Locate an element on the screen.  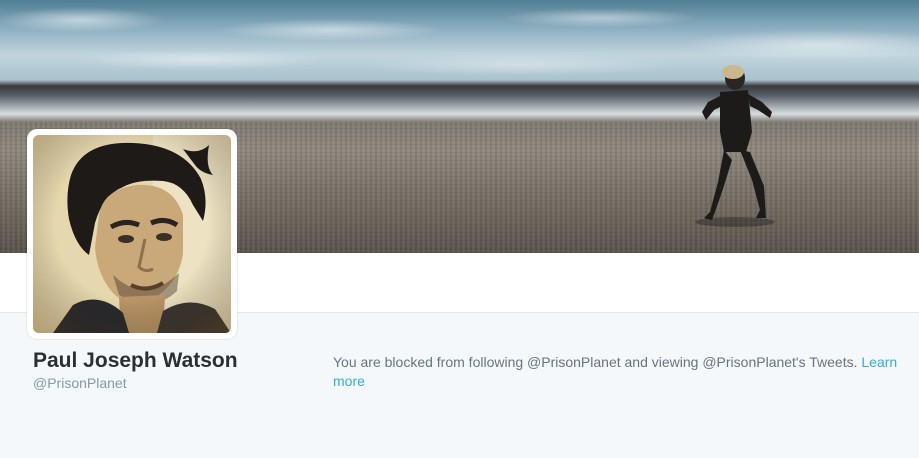
avatar is located at coordinates (132, 234).